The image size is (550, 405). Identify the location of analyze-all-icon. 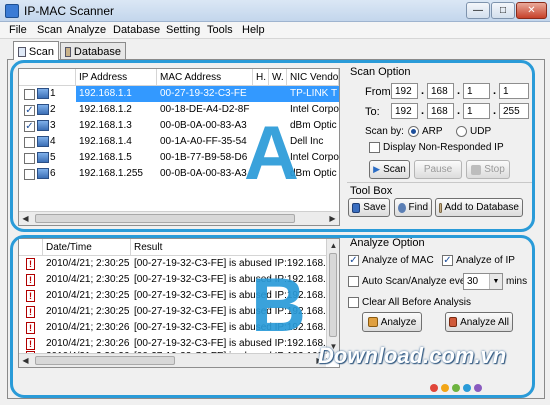
(453, 322).